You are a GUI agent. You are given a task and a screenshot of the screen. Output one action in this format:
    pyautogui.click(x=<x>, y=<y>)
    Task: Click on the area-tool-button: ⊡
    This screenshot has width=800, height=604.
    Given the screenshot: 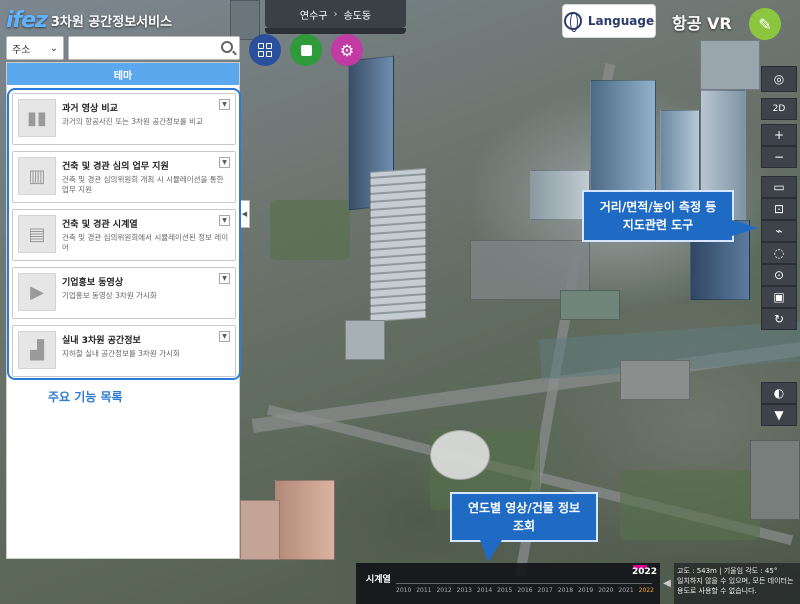 What is the action you would take?
    pyautogui.click(x=779, y=209)
    